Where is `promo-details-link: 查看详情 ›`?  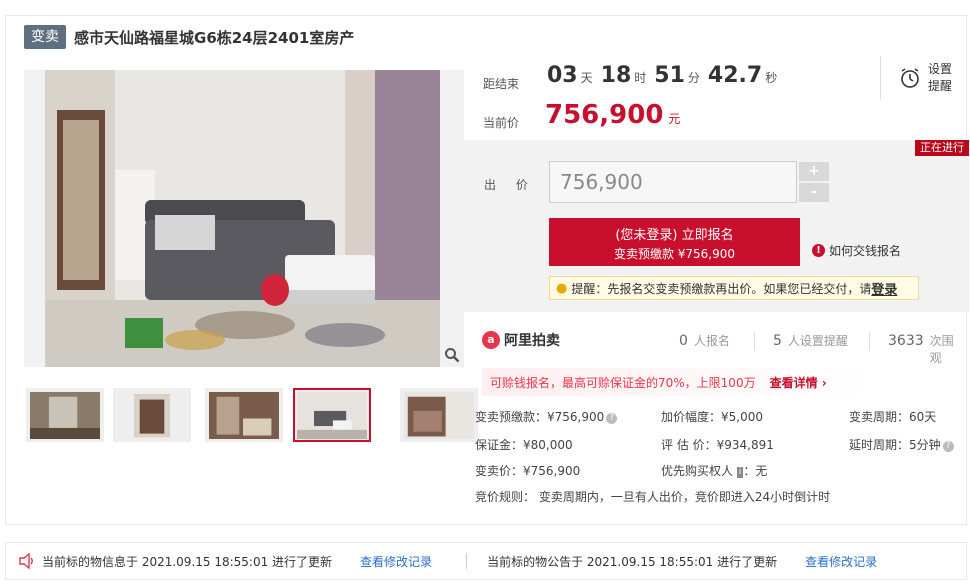
promo-details-link: 查看详情 › is located at coordinates (798, 382).